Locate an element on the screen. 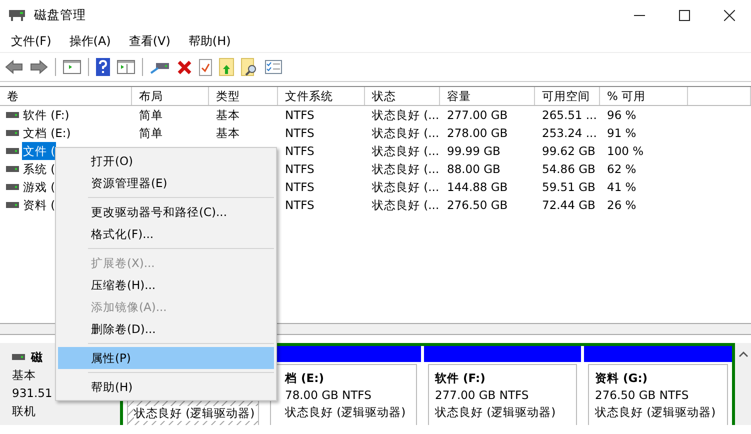 This screenshot has height=434, width=751. table-cell-text: 276.50 GB is located at coordinates (477, 205).